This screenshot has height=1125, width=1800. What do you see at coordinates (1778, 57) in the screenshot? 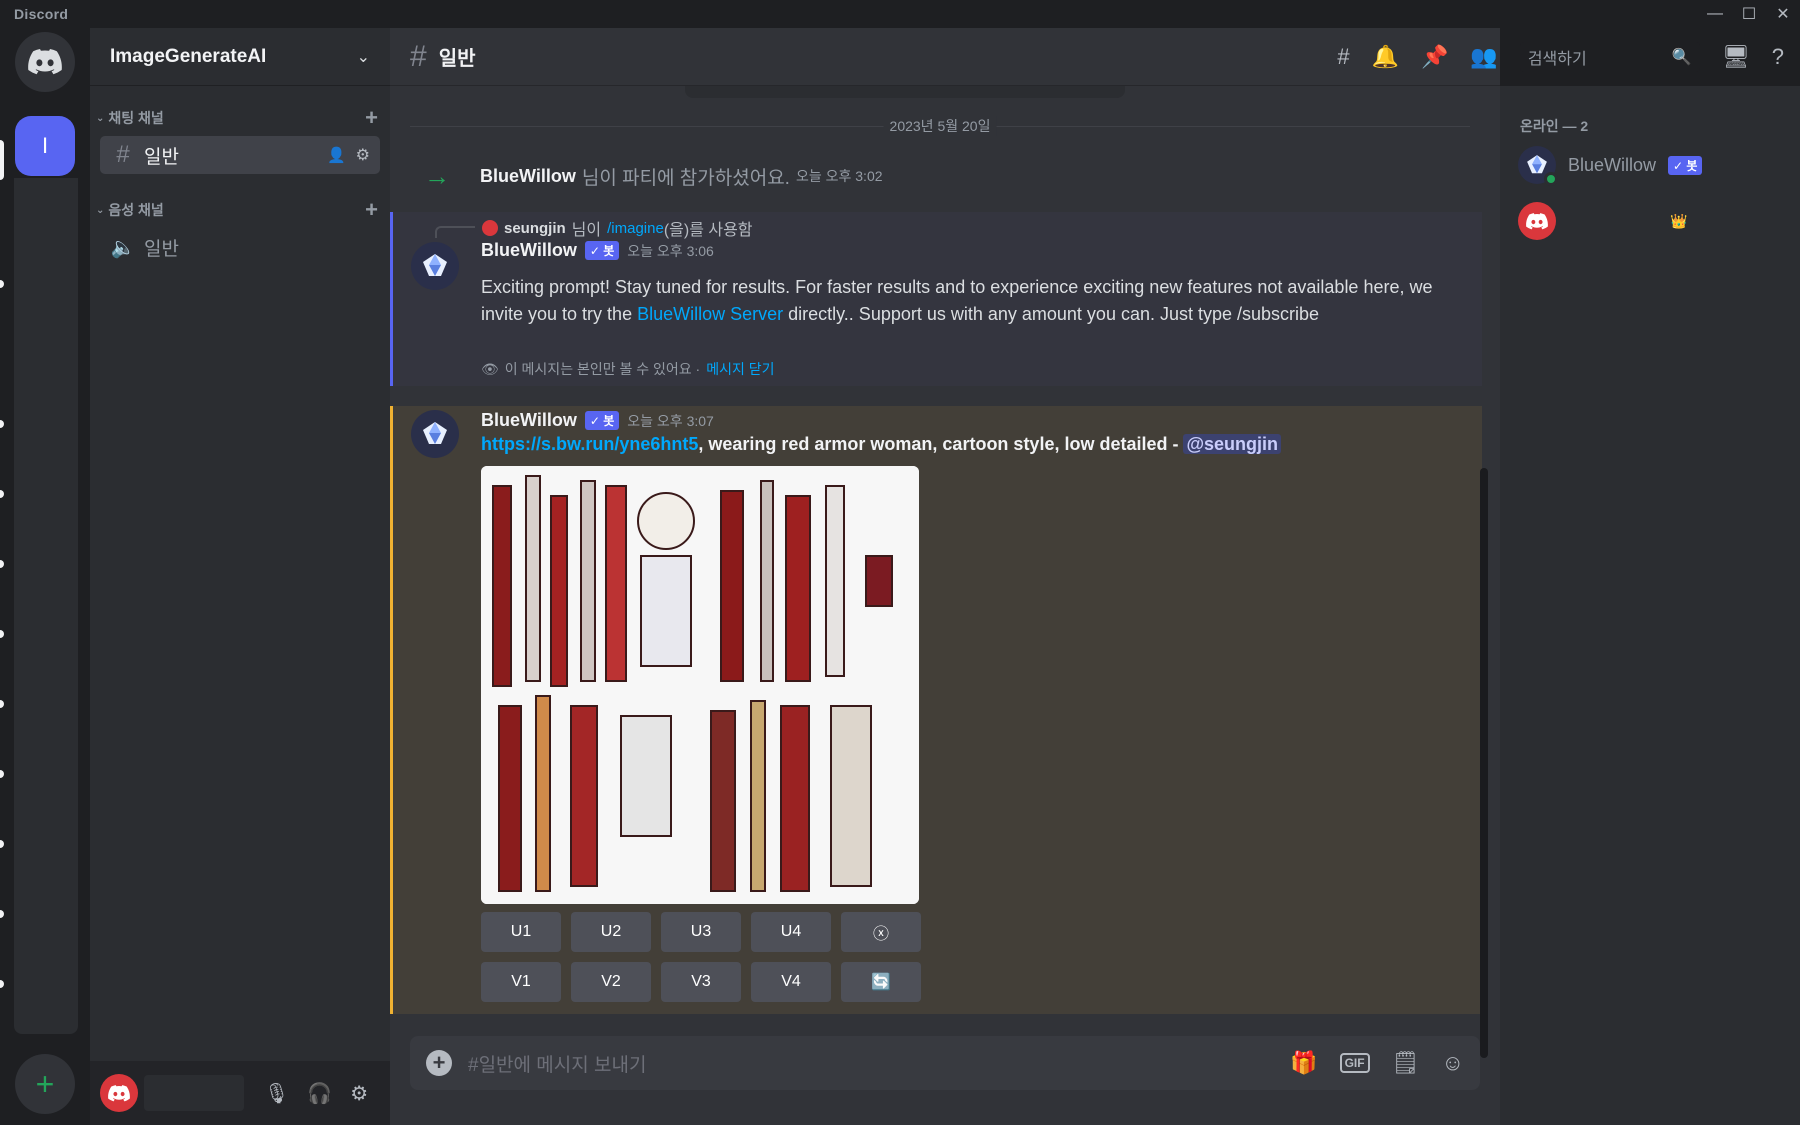
I see `help-icon: ?` at bounding box center [1778, 57].